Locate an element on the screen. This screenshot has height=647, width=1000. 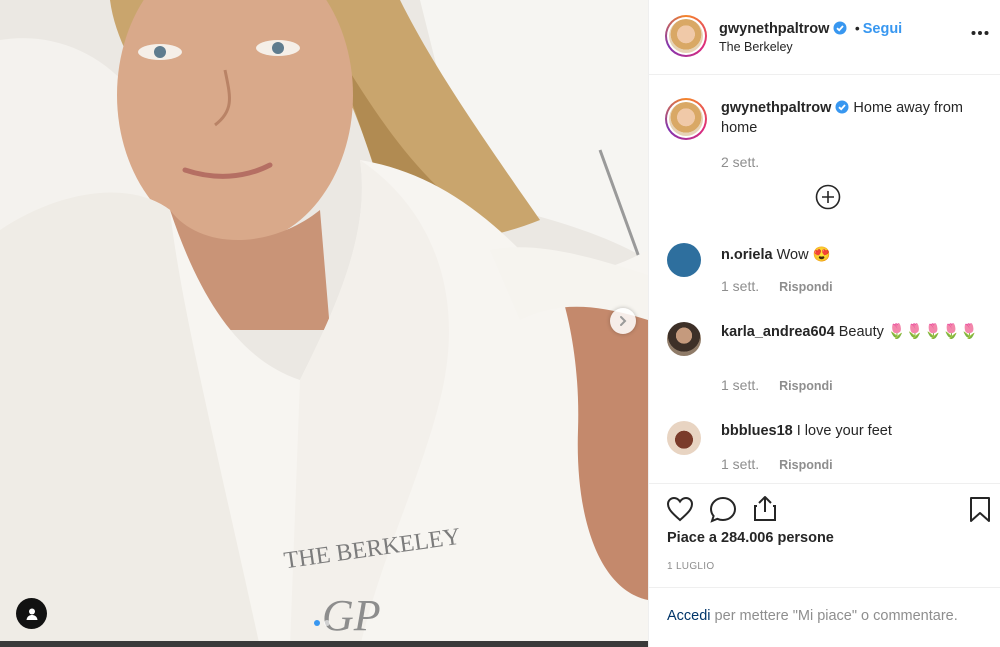
author-avatar is located at coordinates (686, 36).